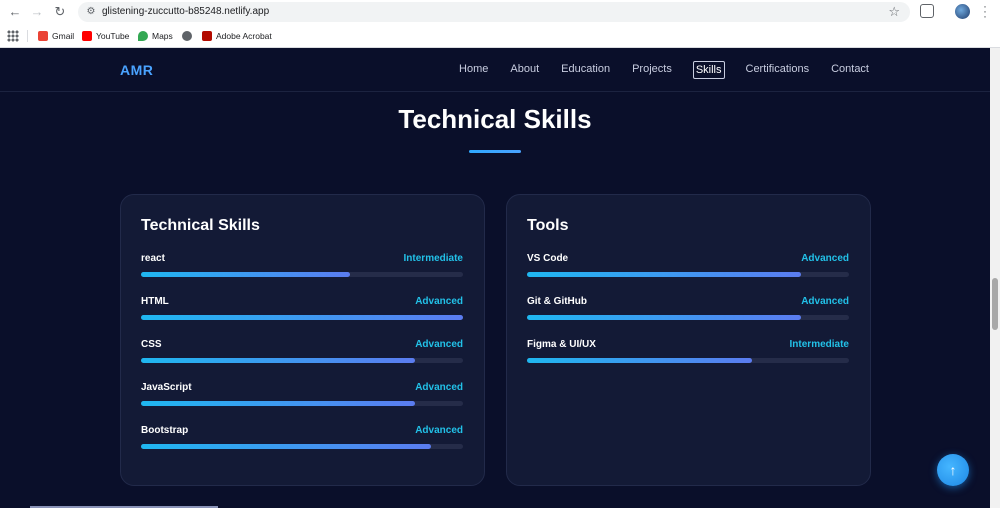 This screenshot has width=1000, height=508. I want to click on skill-item: react Intermediate, so click(302, 269).